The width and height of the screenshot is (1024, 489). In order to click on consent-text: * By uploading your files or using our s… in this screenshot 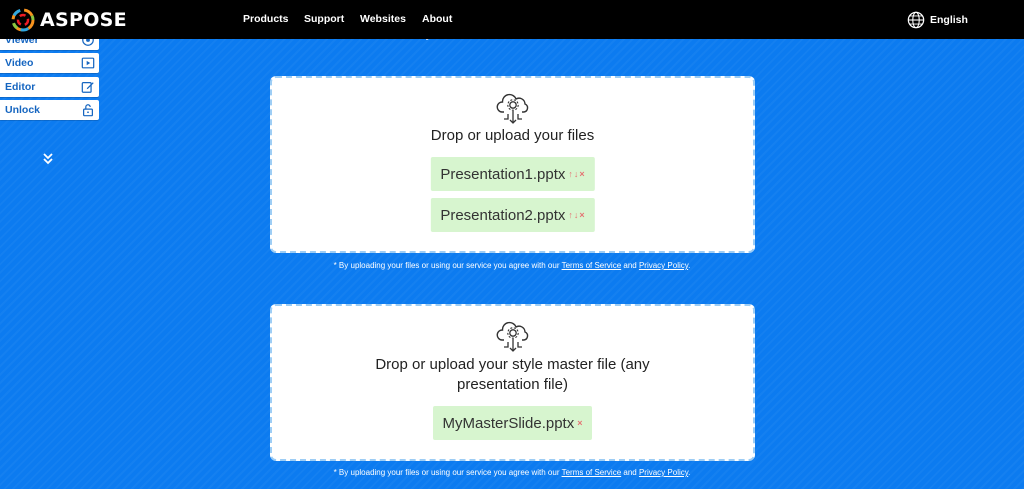, I will do `click(512, 265)`.